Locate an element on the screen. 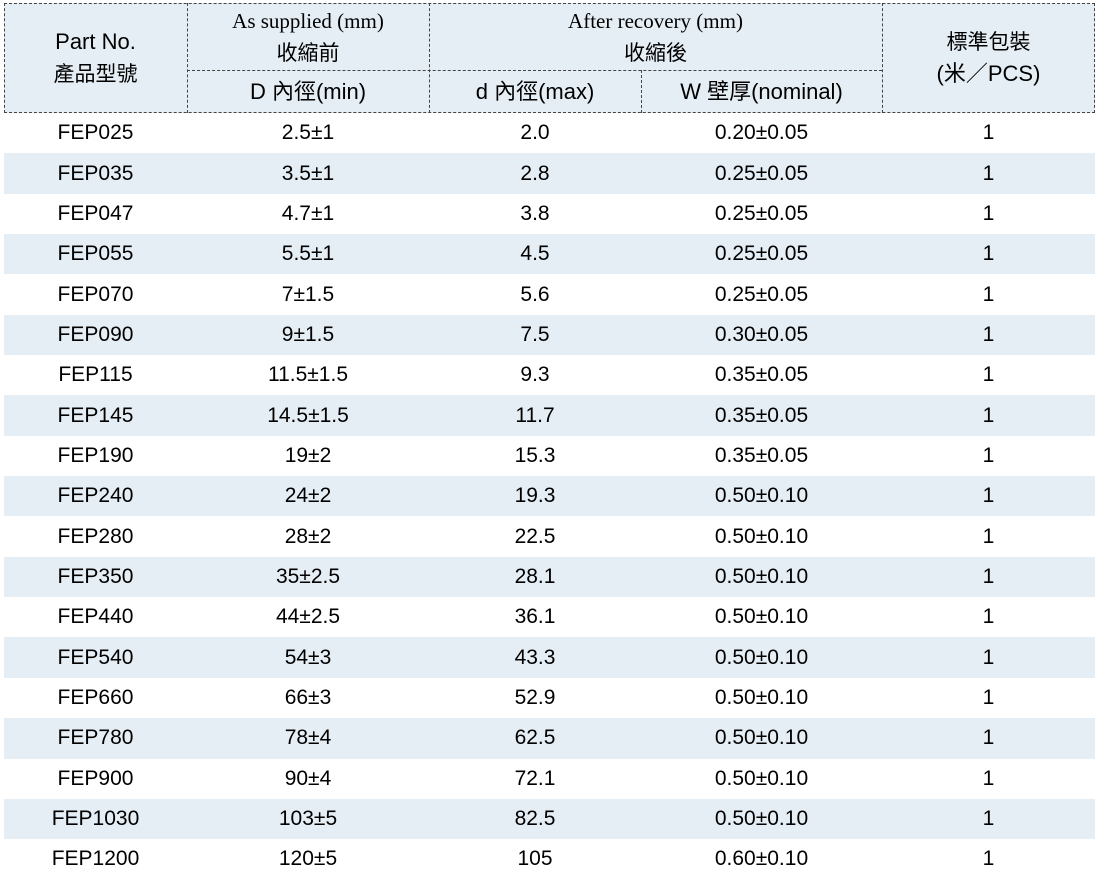 This screenshot has height=880, width=1099. cell-D: 24±2 is located at coordinates (308, 496).